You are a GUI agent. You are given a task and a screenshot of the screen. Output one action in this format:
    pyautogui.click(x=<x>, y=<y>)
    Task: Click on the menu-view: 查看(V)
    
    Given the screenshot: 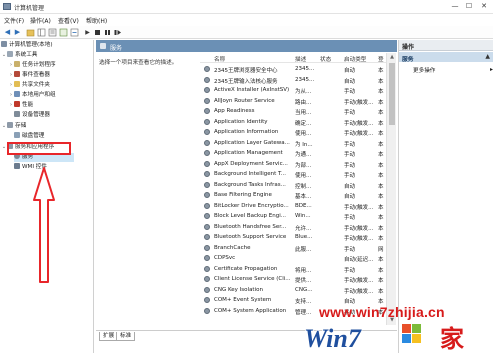 What is the action you would take?
    pyautogui.click(x=68, y=20)
    